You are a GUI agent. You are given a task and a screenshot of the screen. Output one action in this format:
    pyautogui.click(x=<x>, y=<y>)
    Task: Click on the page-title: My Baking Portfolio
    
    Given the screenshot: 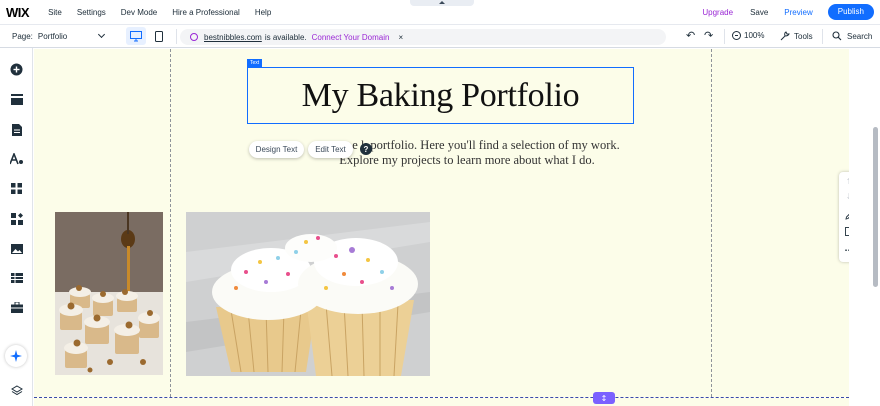 What is the action you would take?
    pyautogui.click(x=440, y=95)
    